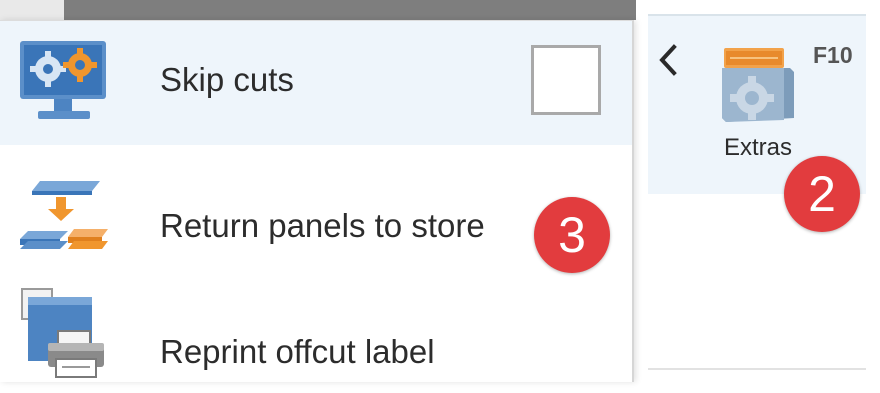 The width and height of the screenshot is (880, 393). Describe the element at coordinates (757, 369) in the screenshot. I see `ribbon-divider` at that location.